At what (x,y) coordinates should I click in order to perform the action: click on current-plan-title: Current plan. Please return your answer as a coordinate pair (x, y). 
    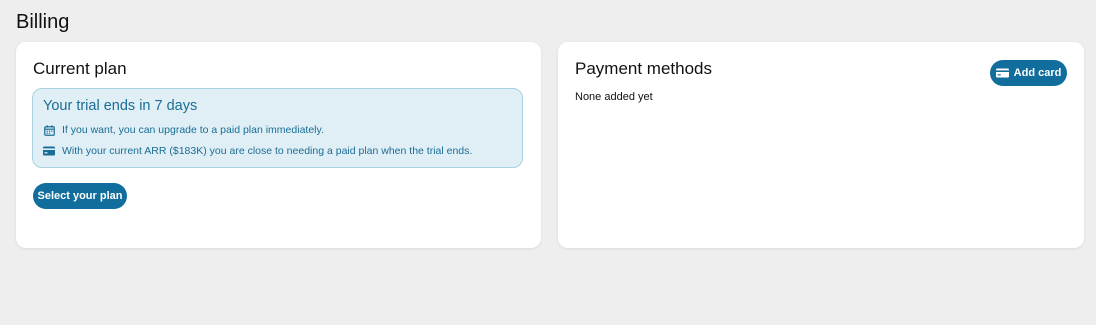
    Looking at the image, I should click on (80, 68).